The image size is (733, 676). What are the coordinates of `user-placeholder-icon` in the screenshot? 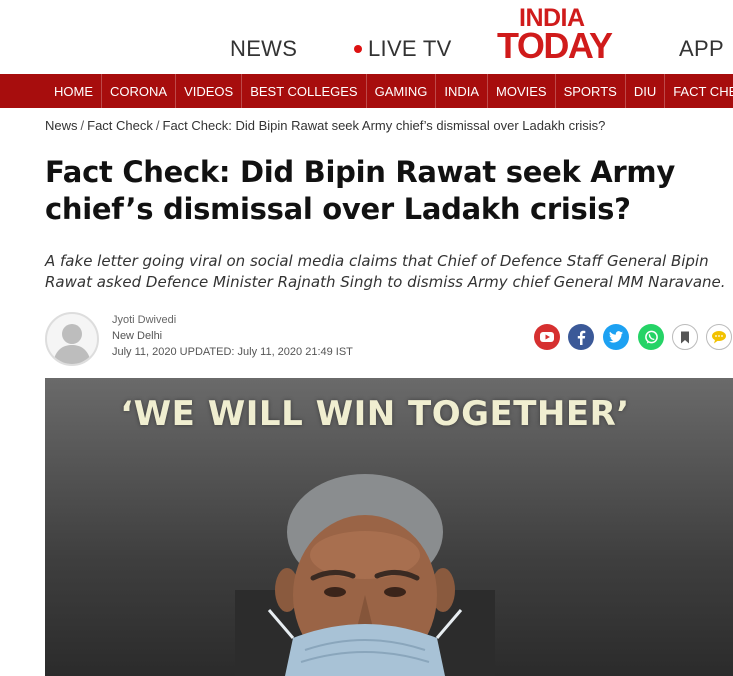 It's located at (72, 344).